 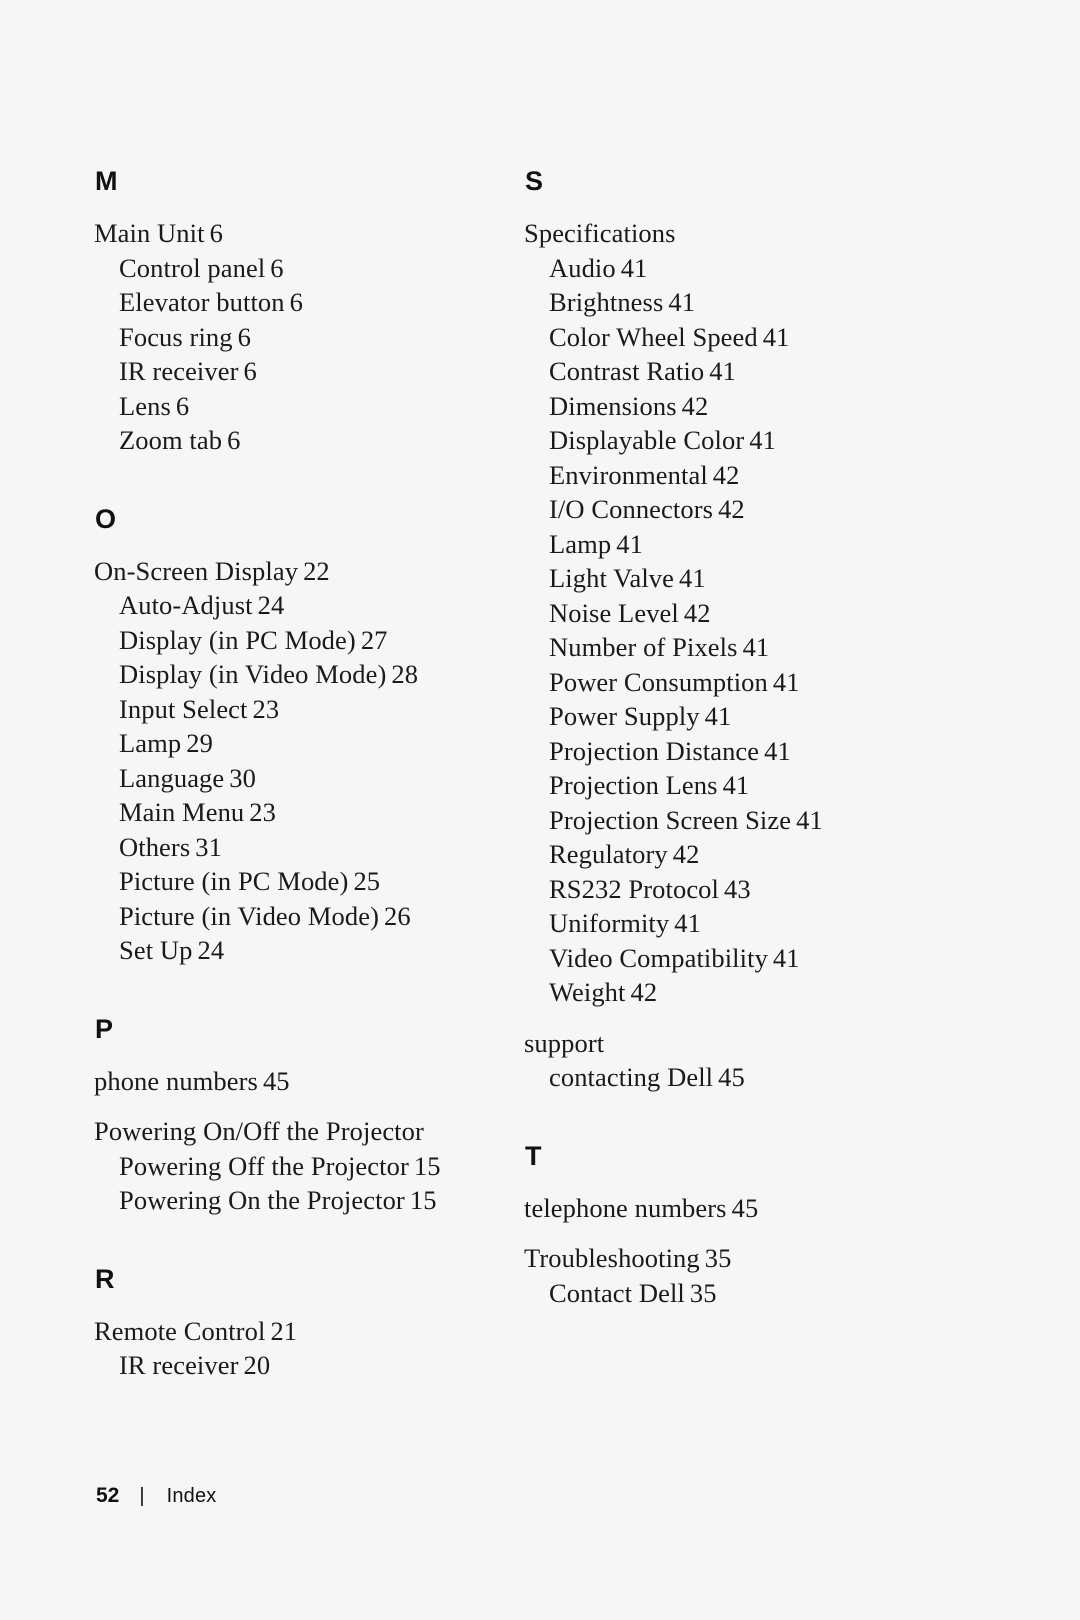 What do you see at coordinates (105, 518) in the screenshot?
I see `section-letter-heading: O` at bounding box center [105, 518].